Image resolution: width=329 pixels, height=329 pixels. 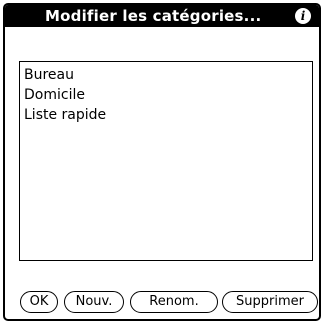 I want to click on button-row: OK Nouv. Renom. Supprimer, so click(x=167, y=303).